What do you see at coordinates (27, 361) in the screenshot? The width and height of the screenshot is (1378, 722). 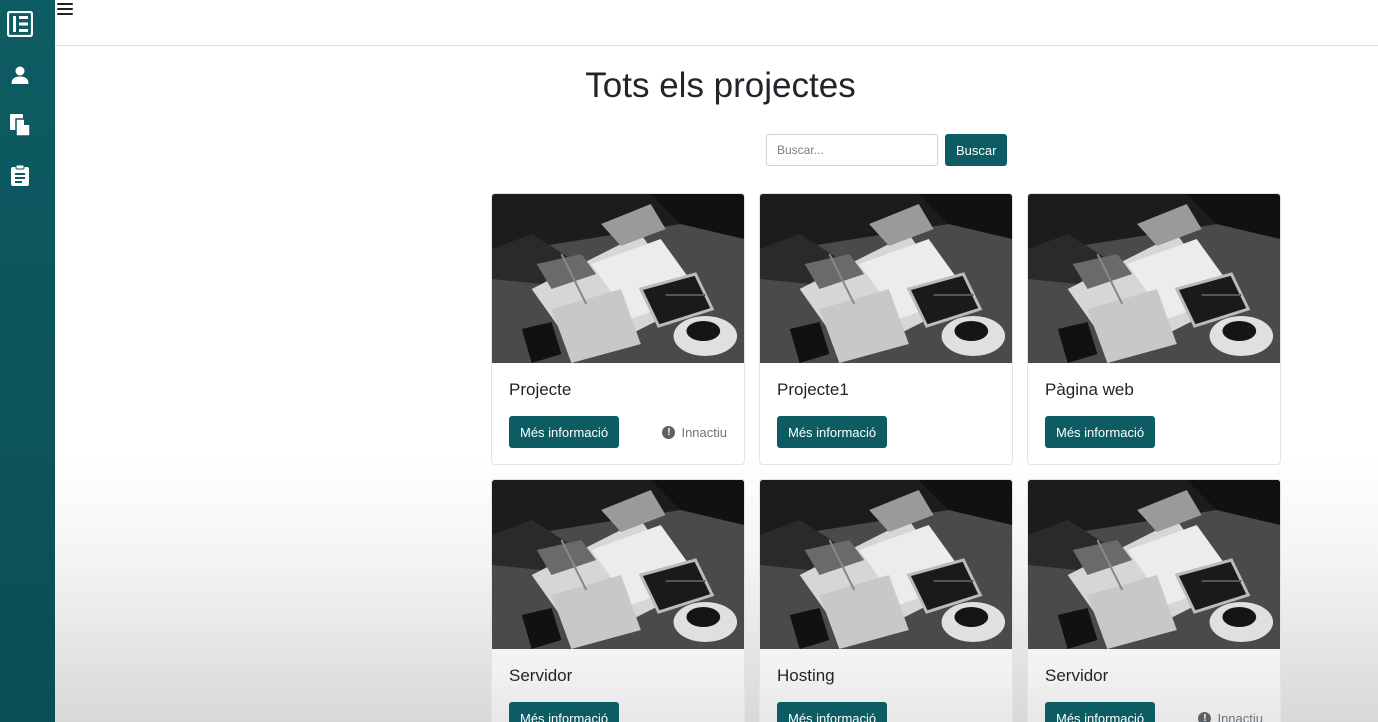 I see `sidebar` at bounding box center [27, 361].